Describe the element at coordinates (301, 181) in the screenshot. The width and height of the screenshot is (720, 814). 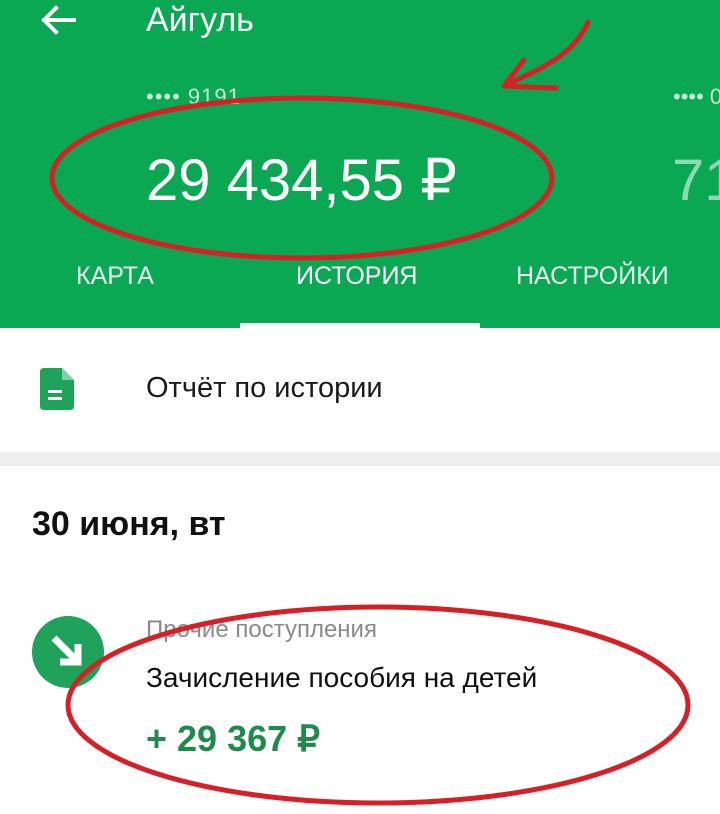
I see `card-balance: 29 434,55 ₽` at that location.